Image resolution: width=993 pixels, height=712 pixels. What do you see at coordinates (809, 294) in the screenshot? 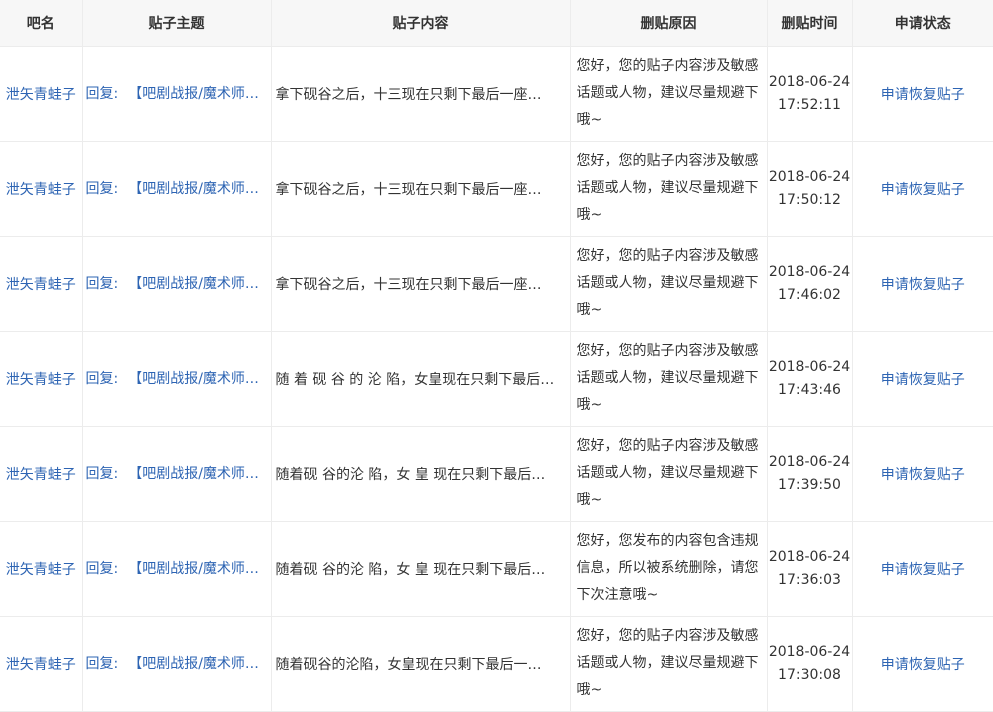
I see `delete-clock-time: 17:46:02` at bounding box center [809, 294].